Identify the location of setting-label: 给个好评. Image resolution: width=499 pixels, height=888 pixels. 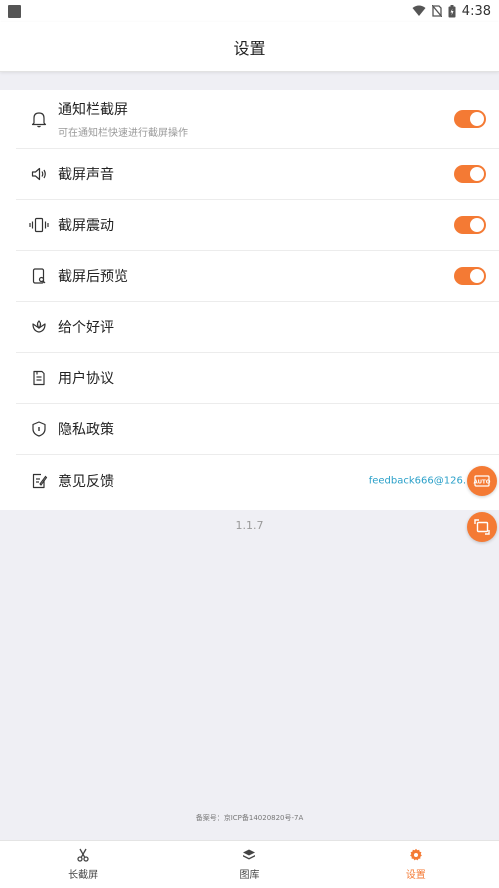
(86, 328).